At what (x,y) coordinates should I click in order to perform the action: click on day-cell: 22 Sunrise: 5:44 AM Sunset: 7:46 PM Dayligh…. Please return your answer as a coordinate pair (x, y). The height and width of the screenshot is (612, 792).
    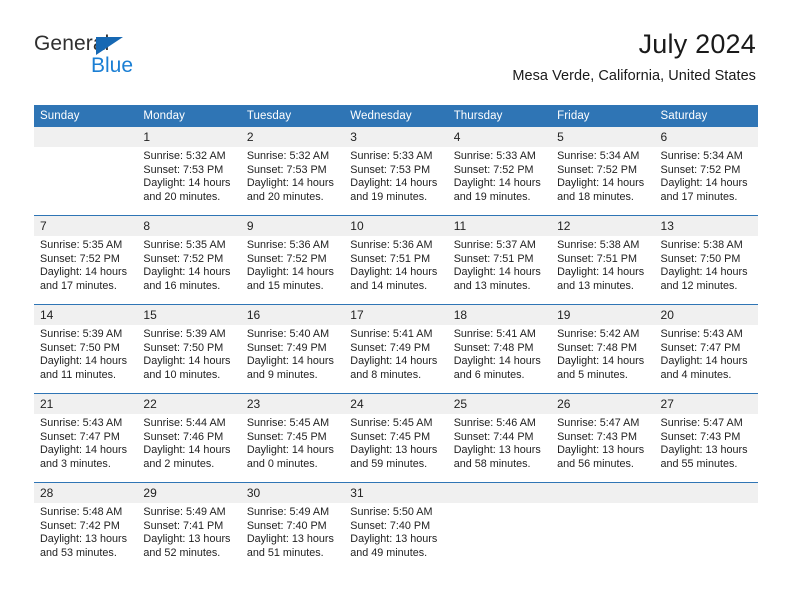
    Looking at the image, I should click on (189, 438).